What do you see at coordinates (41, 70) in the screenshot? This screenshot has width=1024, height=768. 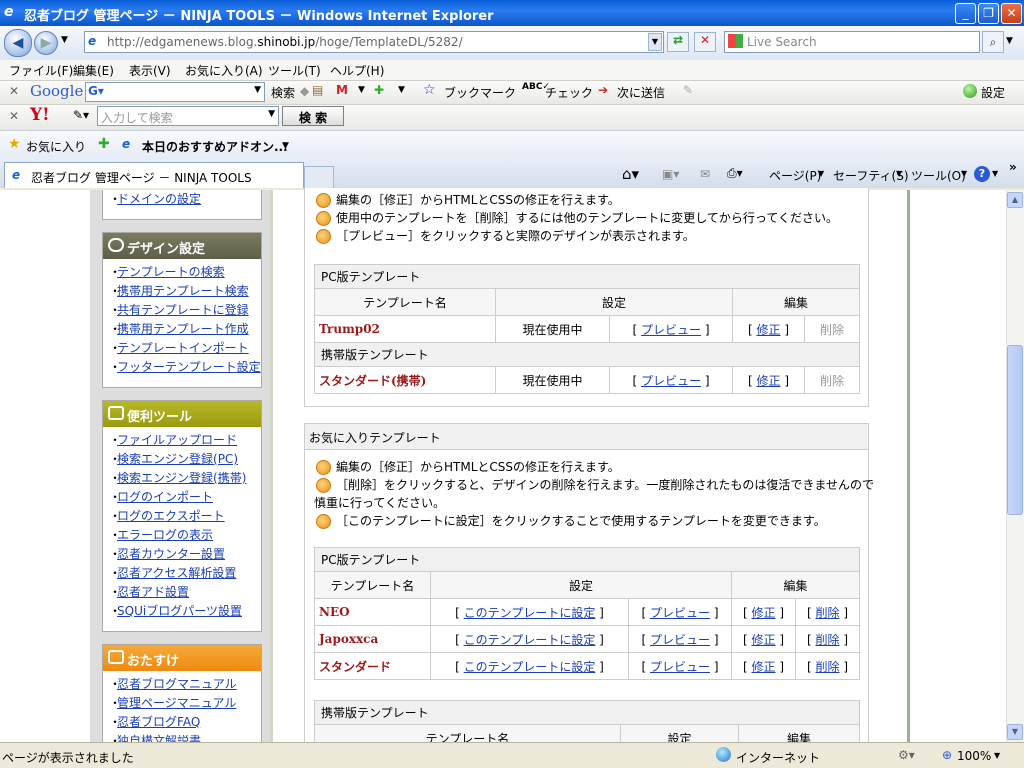 I see `menu-file: ファイル(F)` at bounding box center [41, 70].